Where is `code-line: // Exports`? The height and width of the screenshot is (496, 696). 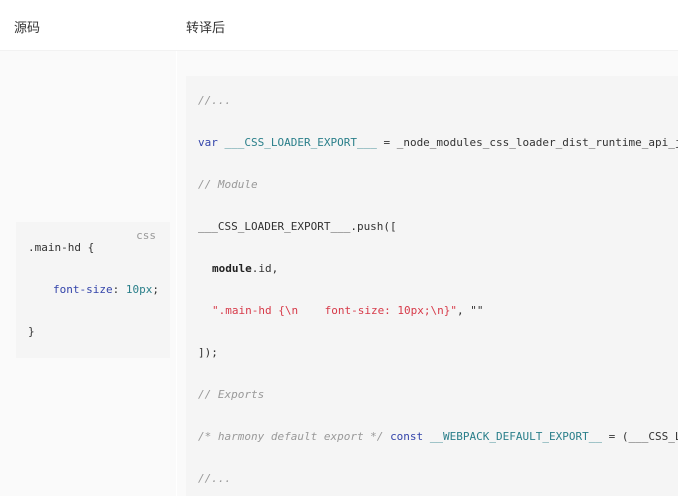
code-line: // Exports is located at coordinates (231, 394).